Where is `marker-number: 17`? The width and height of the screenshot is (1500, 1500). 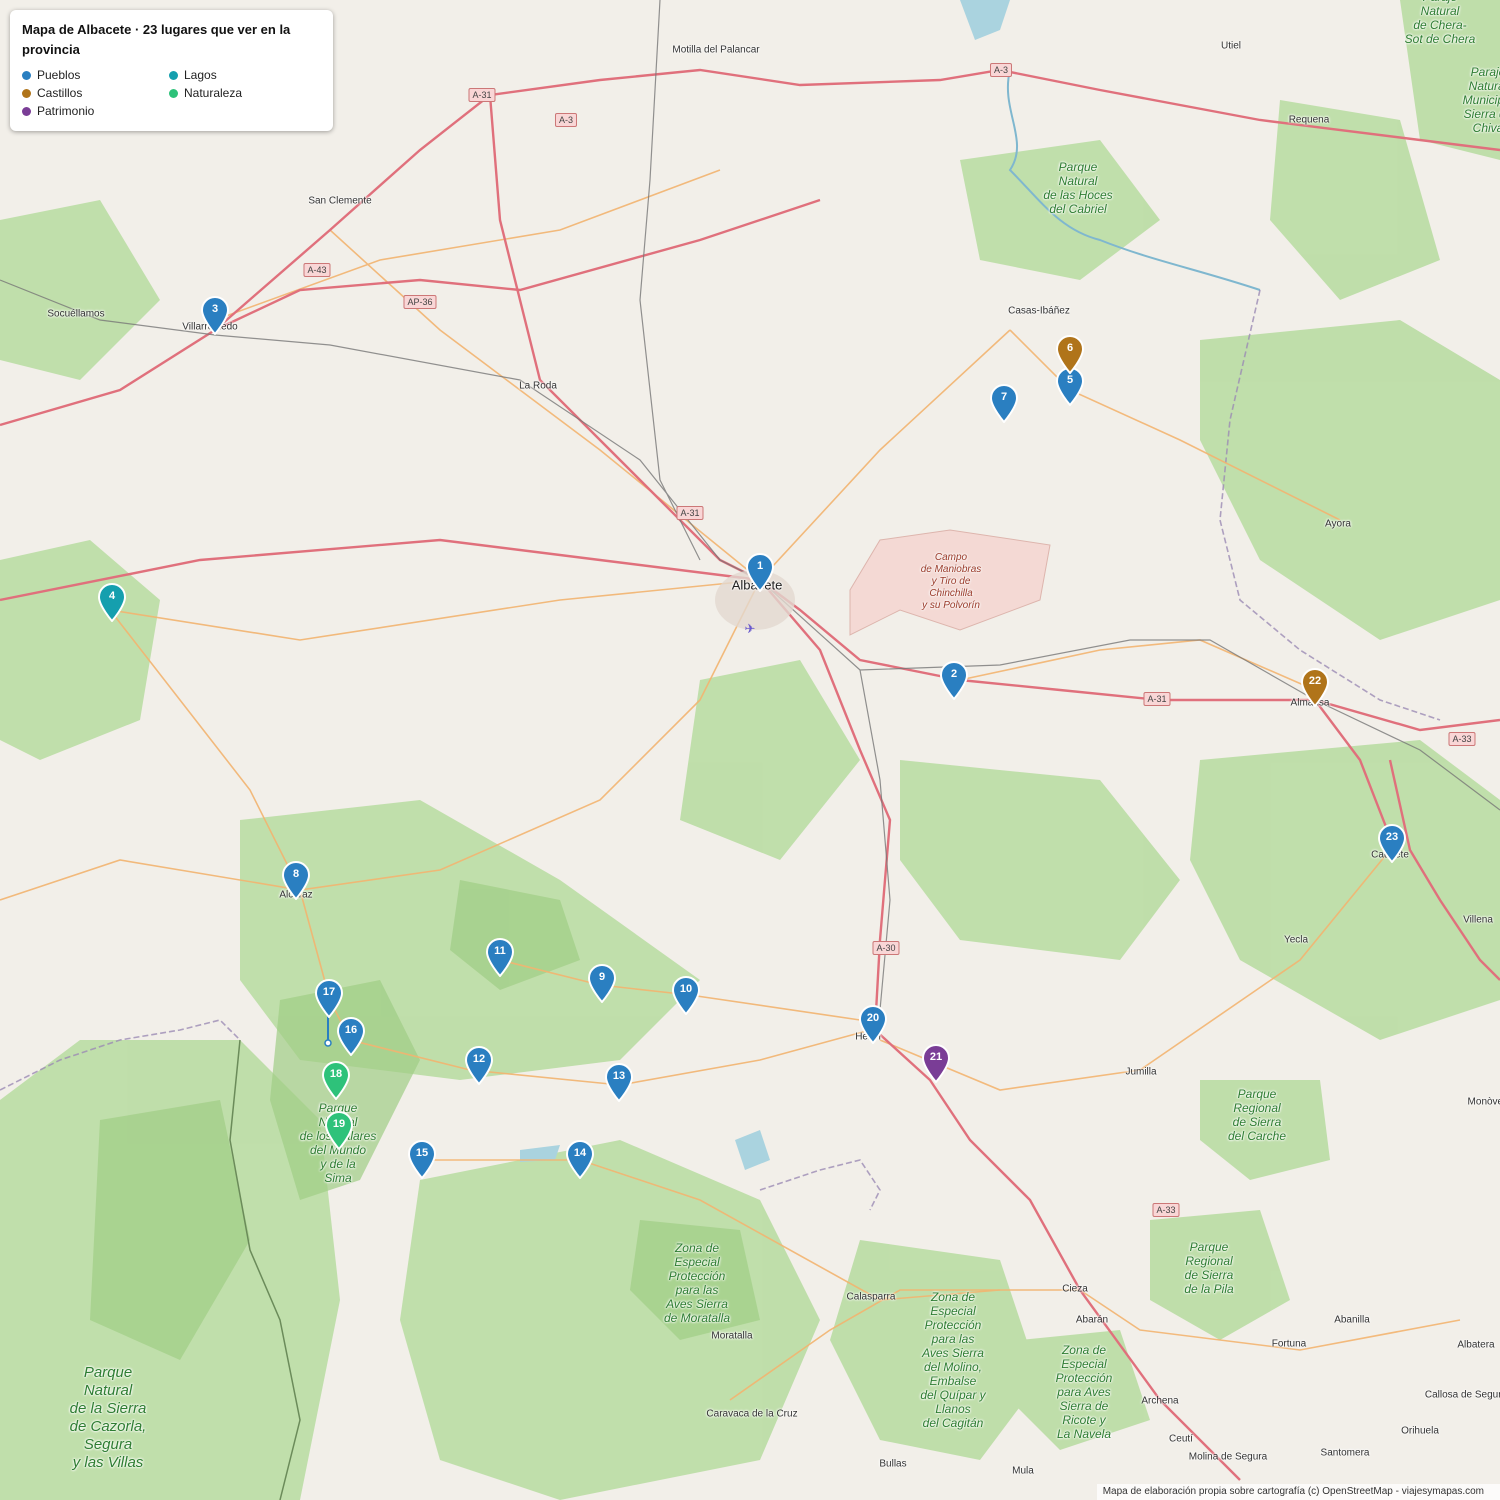 marker-number: 17 is located at coordinates (329, 992).